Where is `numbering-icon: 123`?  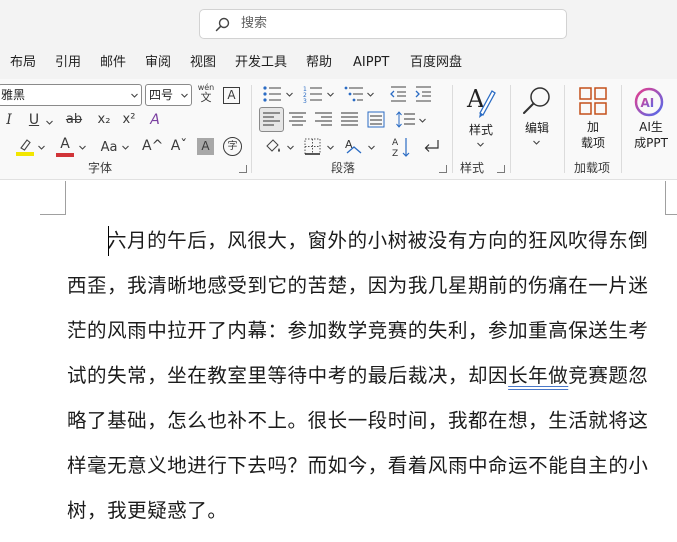 numbering-icon: 123 is located at coordinates (313, 94).